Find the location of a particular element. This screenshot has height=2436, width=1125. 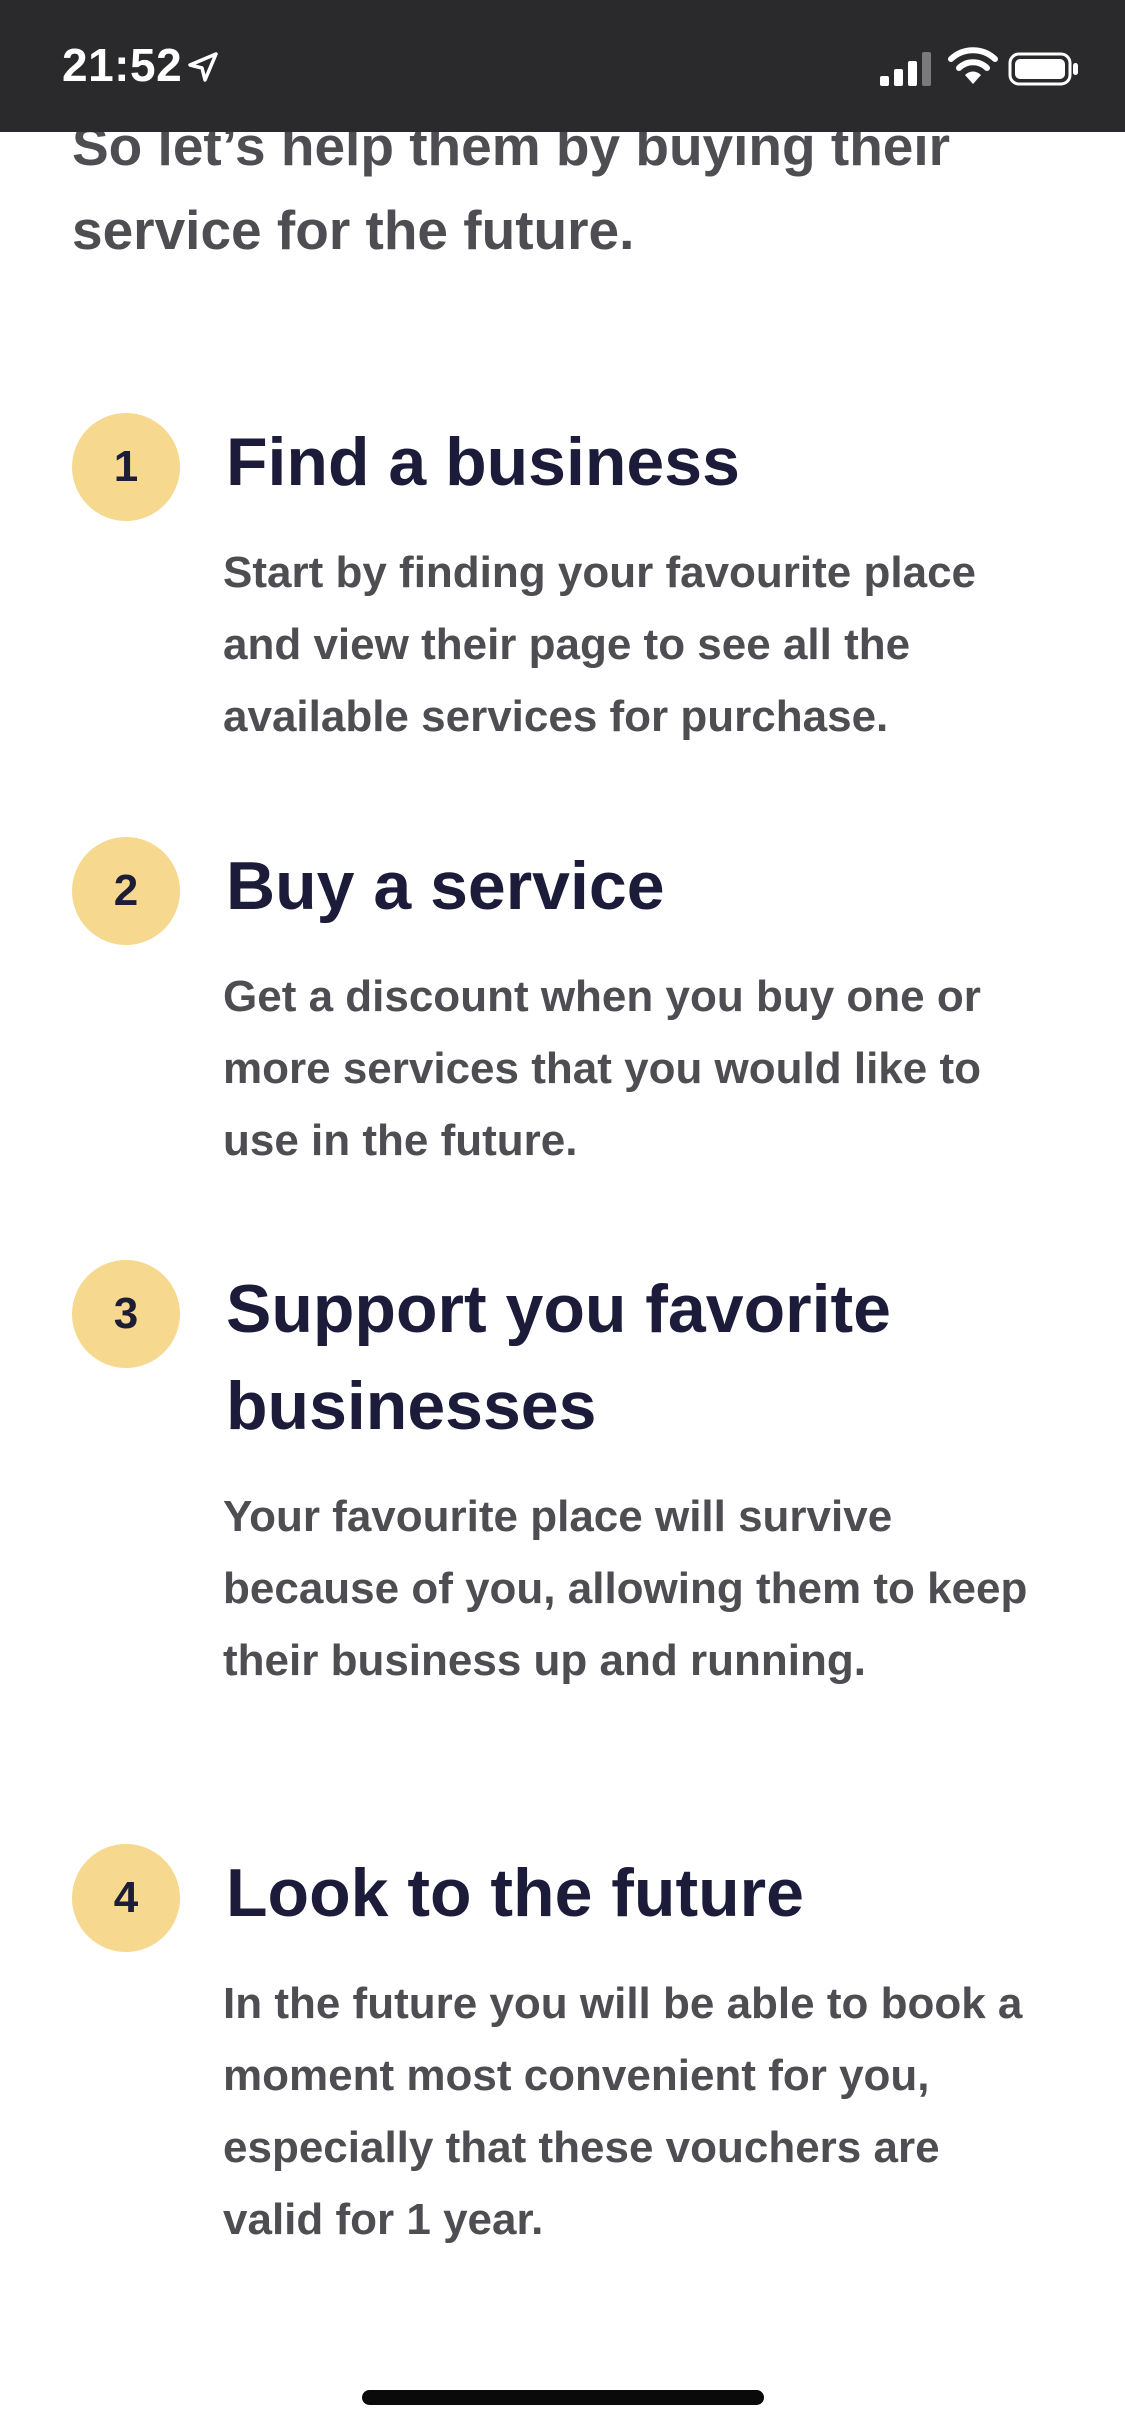

step-title: Buy a service is located at coordinates (445, 886).